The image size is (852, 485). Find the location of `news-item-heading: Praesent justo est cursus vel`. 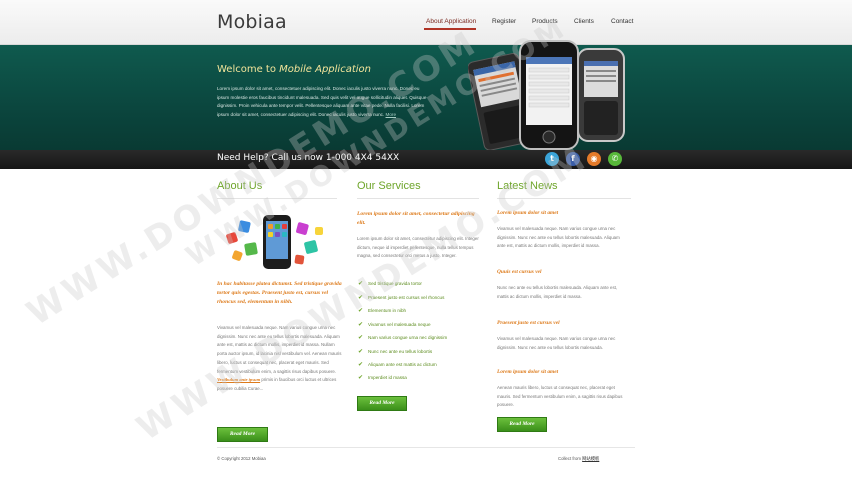

news-item-heading: Praesent justo est cursus vel is located at coordinates (528, 323).